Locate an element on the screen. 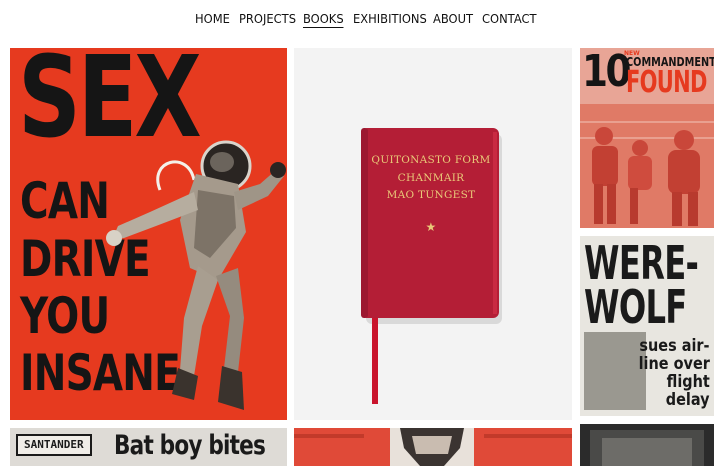 Image resolution: width=724 pixels, height=466 pixels. nav-home: HOME is located at coordinates (212, 18).